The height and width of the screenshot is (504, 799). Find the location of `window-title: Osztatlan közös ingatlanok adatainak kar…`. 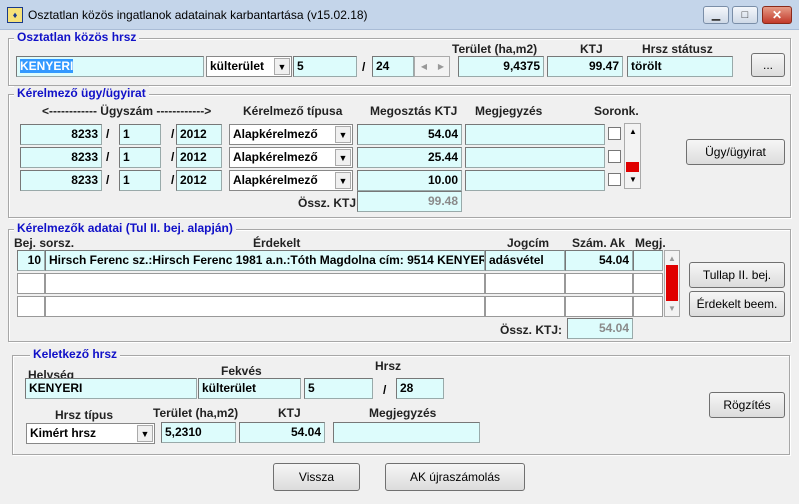

window-title: Osztatlan közös ingatlanok adatainak kar… is located at coordinates (198, 15).